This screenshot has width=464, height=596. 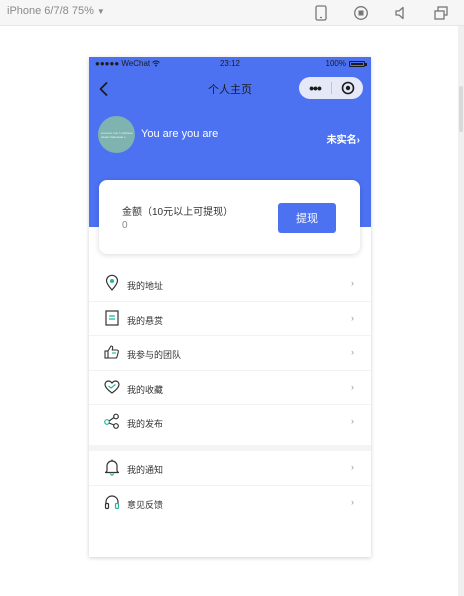 What do you see at coordinates (178, 212) in the screenshot?
I see `balance-label: 金额（10元以上可提现）` at bounding box center [178, 212].